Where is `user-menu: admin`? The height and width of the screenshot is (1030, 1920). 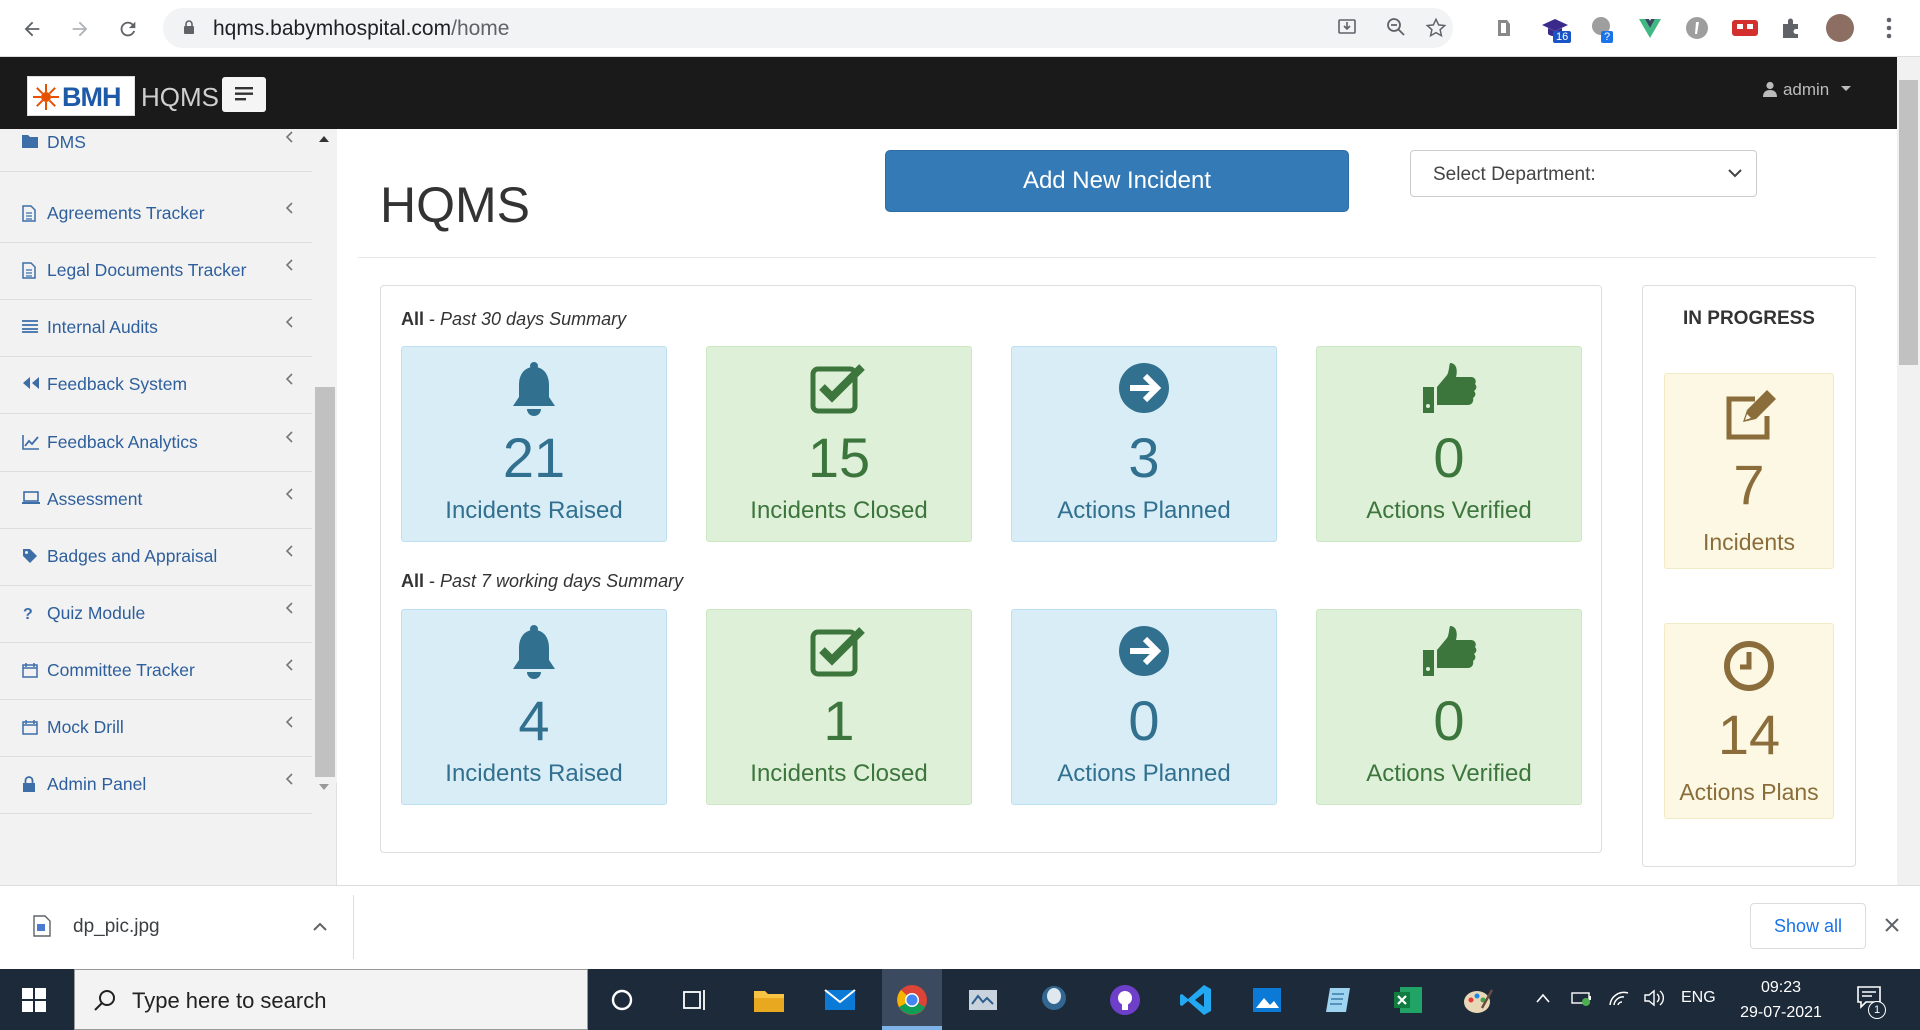 user-menu: admin is located at coordinates (1807, 90).